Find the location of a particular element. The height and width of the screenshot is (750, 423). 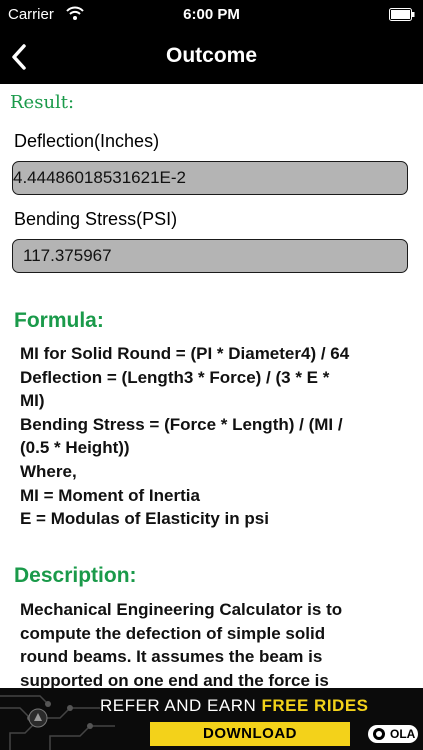

description-heading: Description: is located at coordinates (75, 575).